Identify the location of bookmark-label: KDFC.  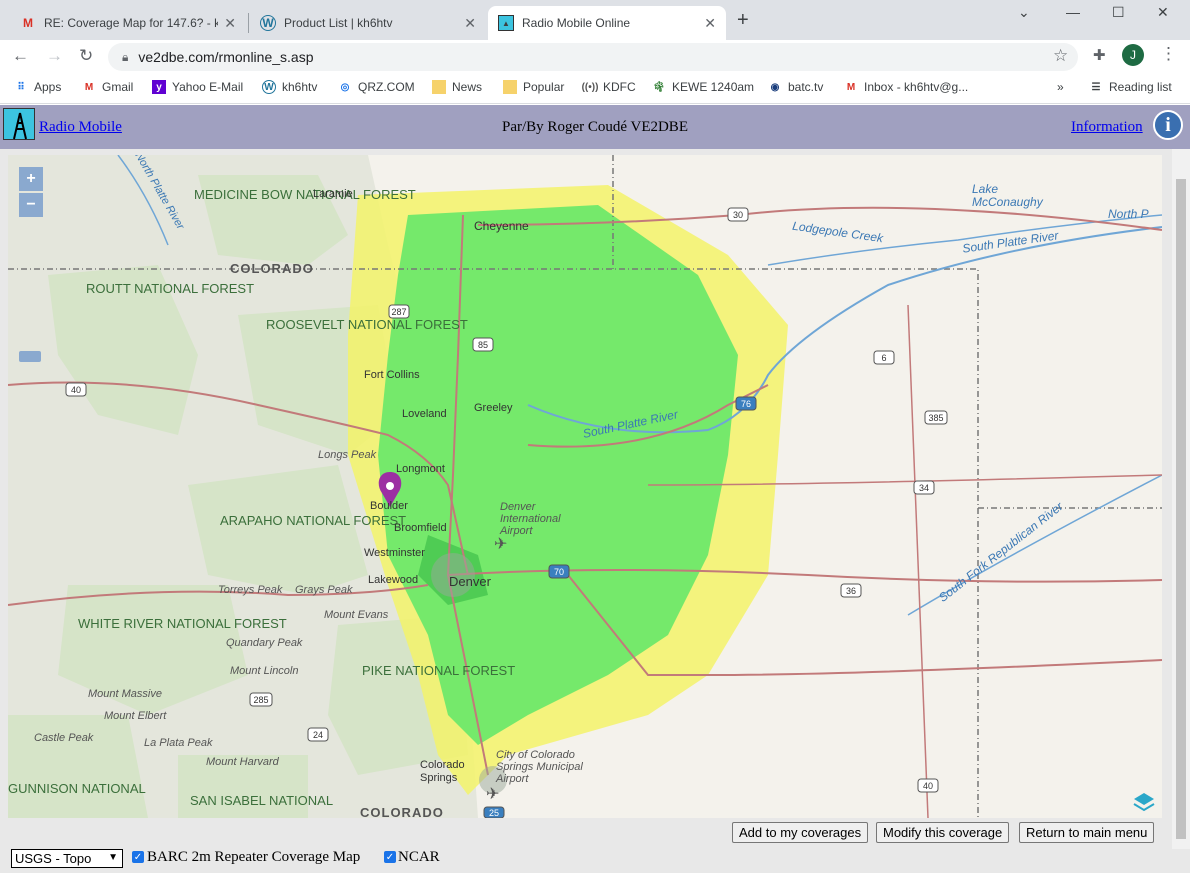
(619, 87).